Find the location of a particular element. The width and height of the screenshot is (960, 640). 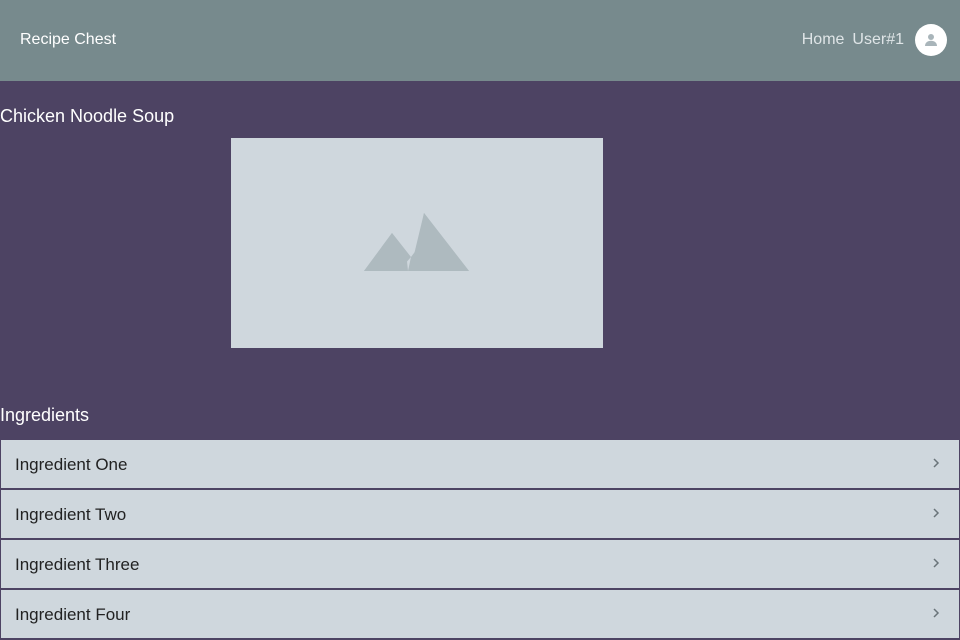

ingredient-item: Ingredient One is located at coordinates (480, 464).